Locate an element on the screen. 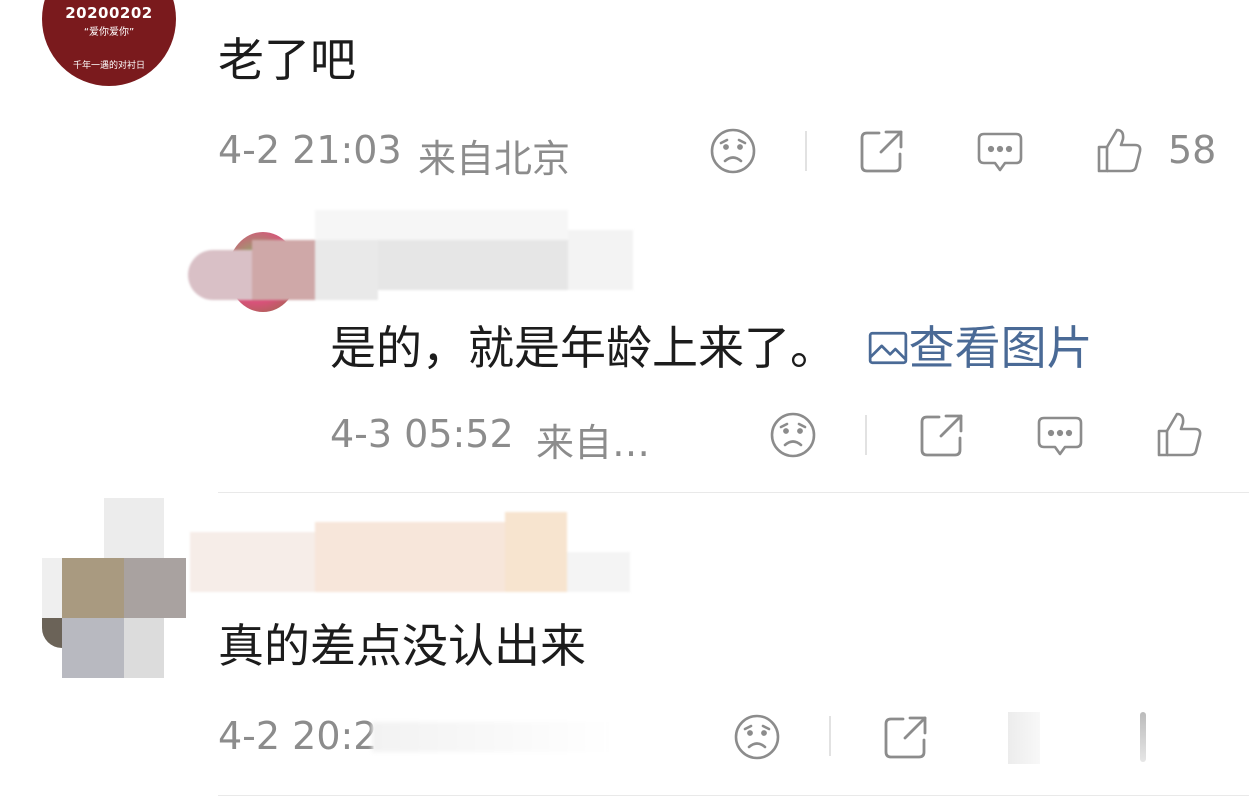  avatar-date-text: 20200202 is located at coordinates (109, 13).